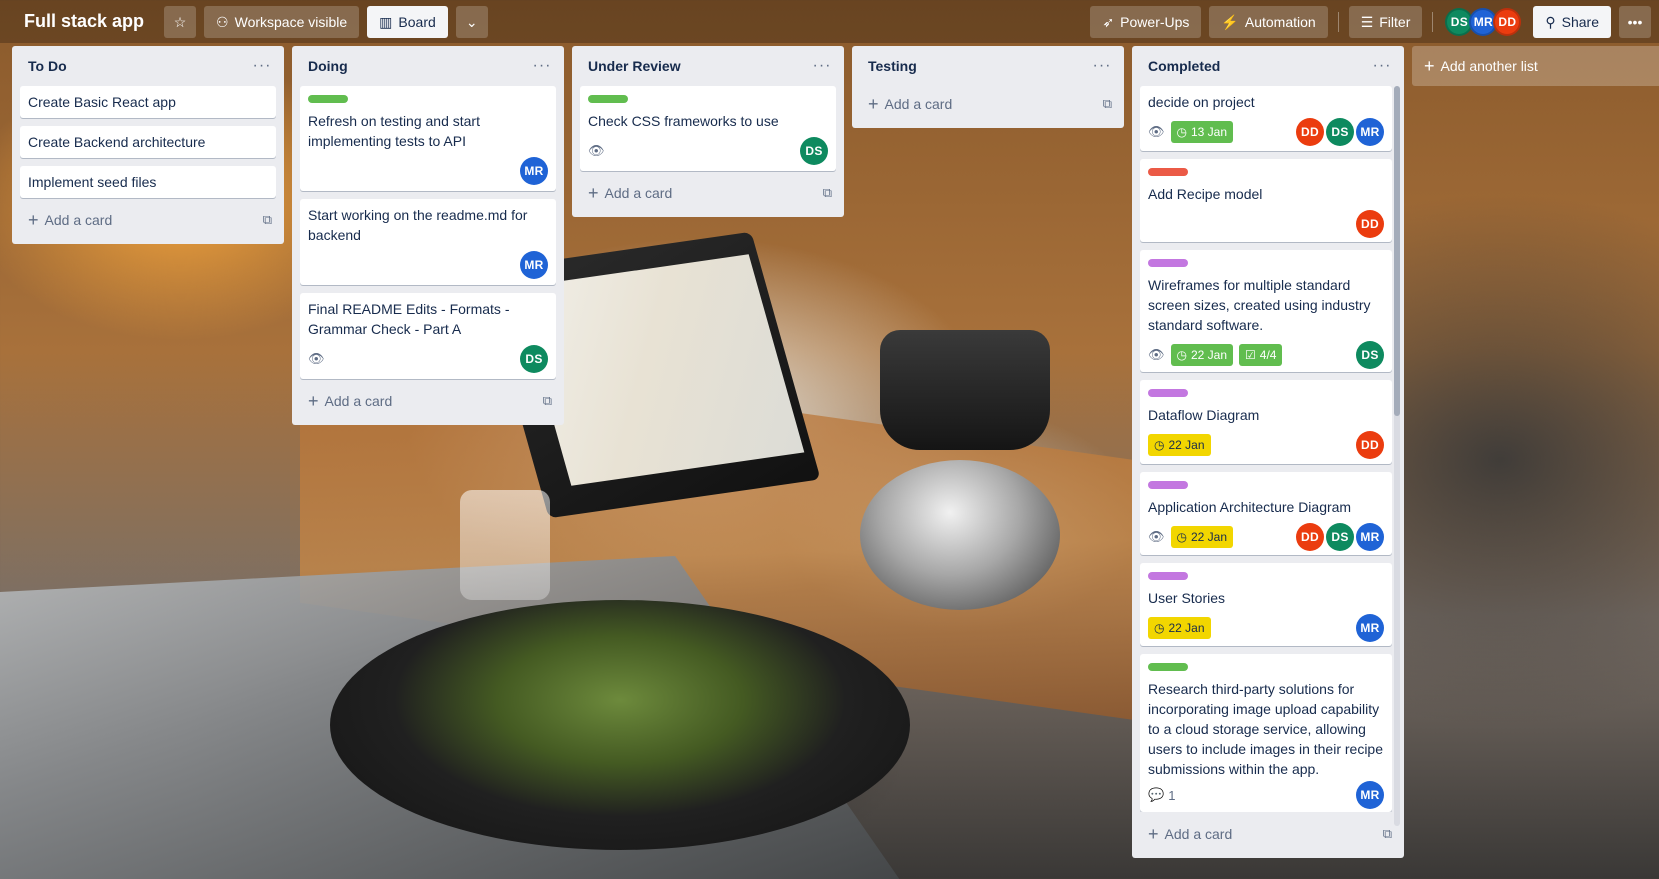 Image resolution: width=1659 pixels, height=879 pixels. Describe the element at coordinates (1250, 355) in the screenshot. I see `checkbox-icon: ☑` at that location.